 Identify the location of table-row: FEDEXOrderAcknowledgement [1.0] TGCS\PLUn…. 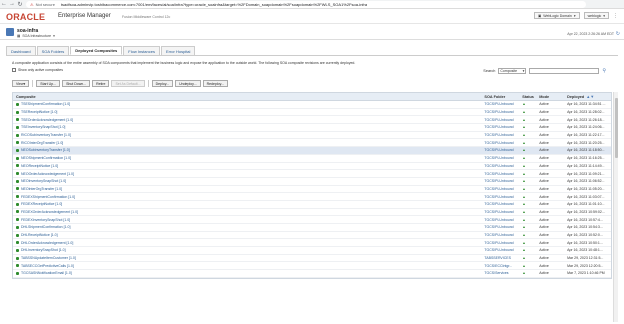
(312, 213).